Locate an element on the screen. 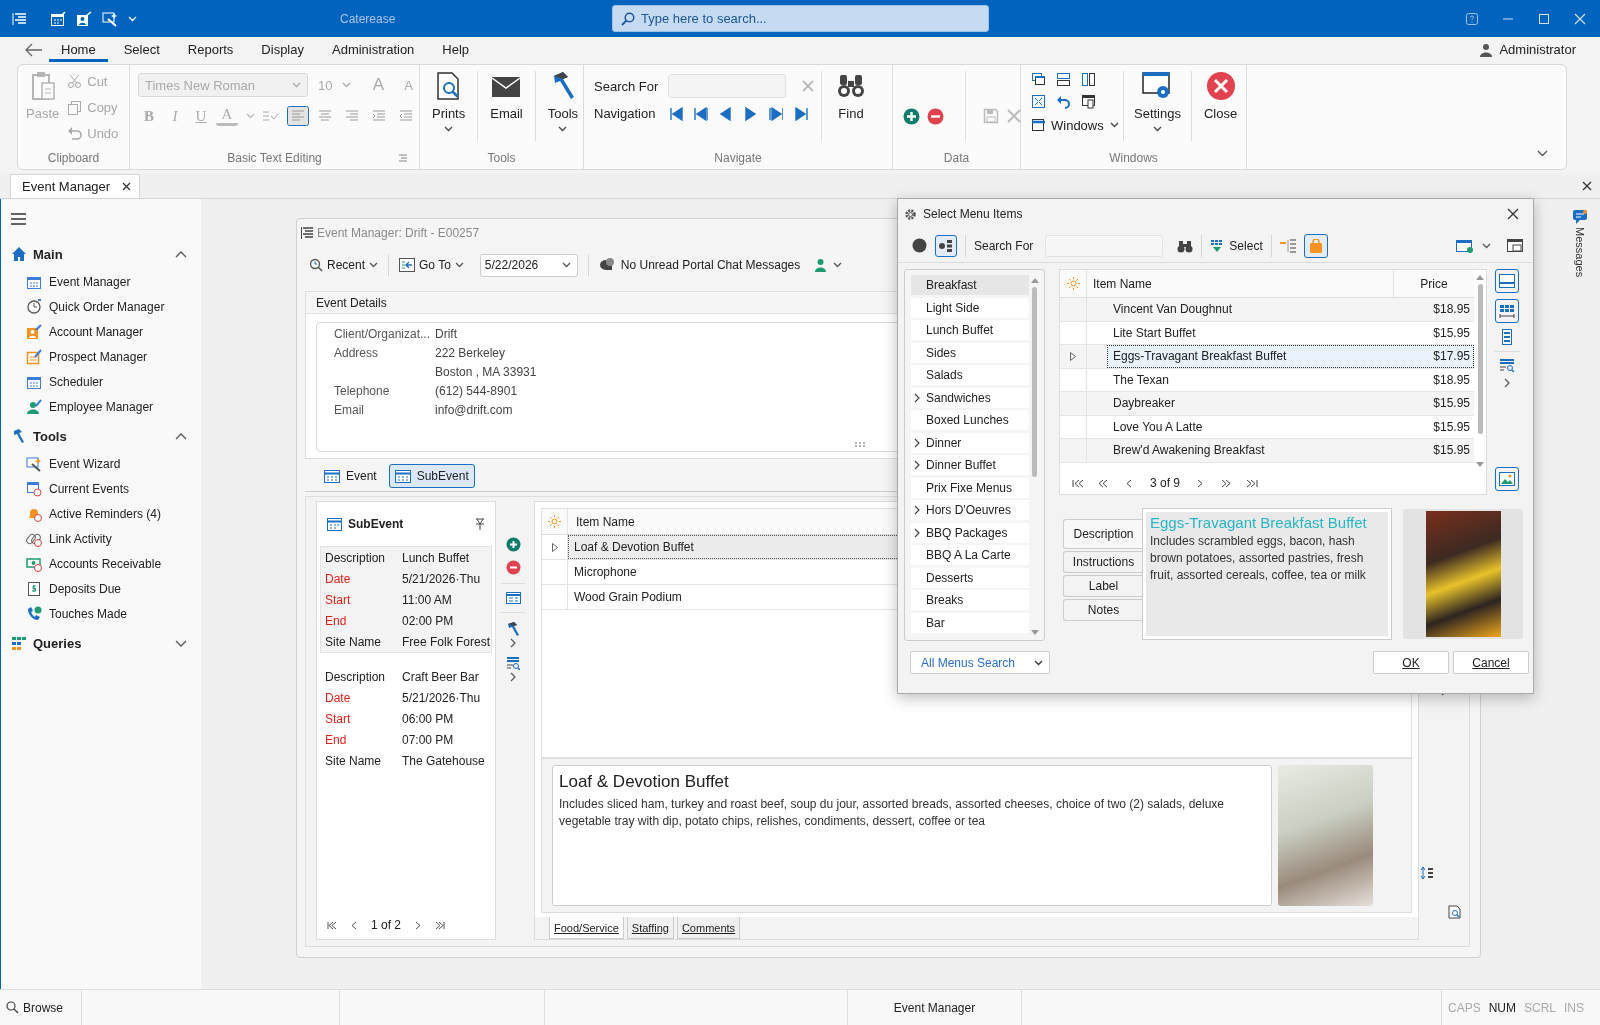  category-item: Sandwiches is located at coordinates (970, 397).